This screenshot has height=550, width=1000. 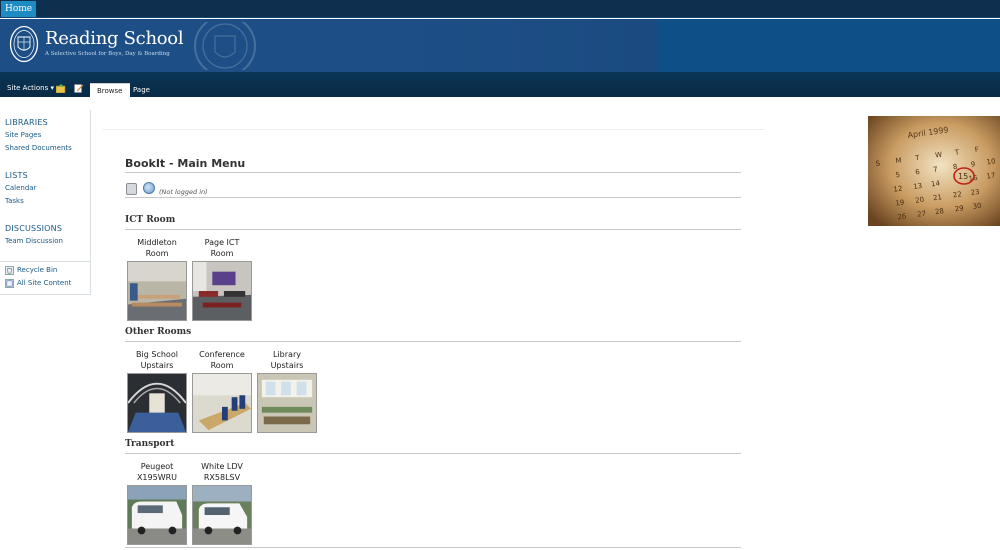 What do you see at coordinates (183, 192) in the screenshot?
I see `login-status: (Not logged in)` at bounding box center [183, 192].